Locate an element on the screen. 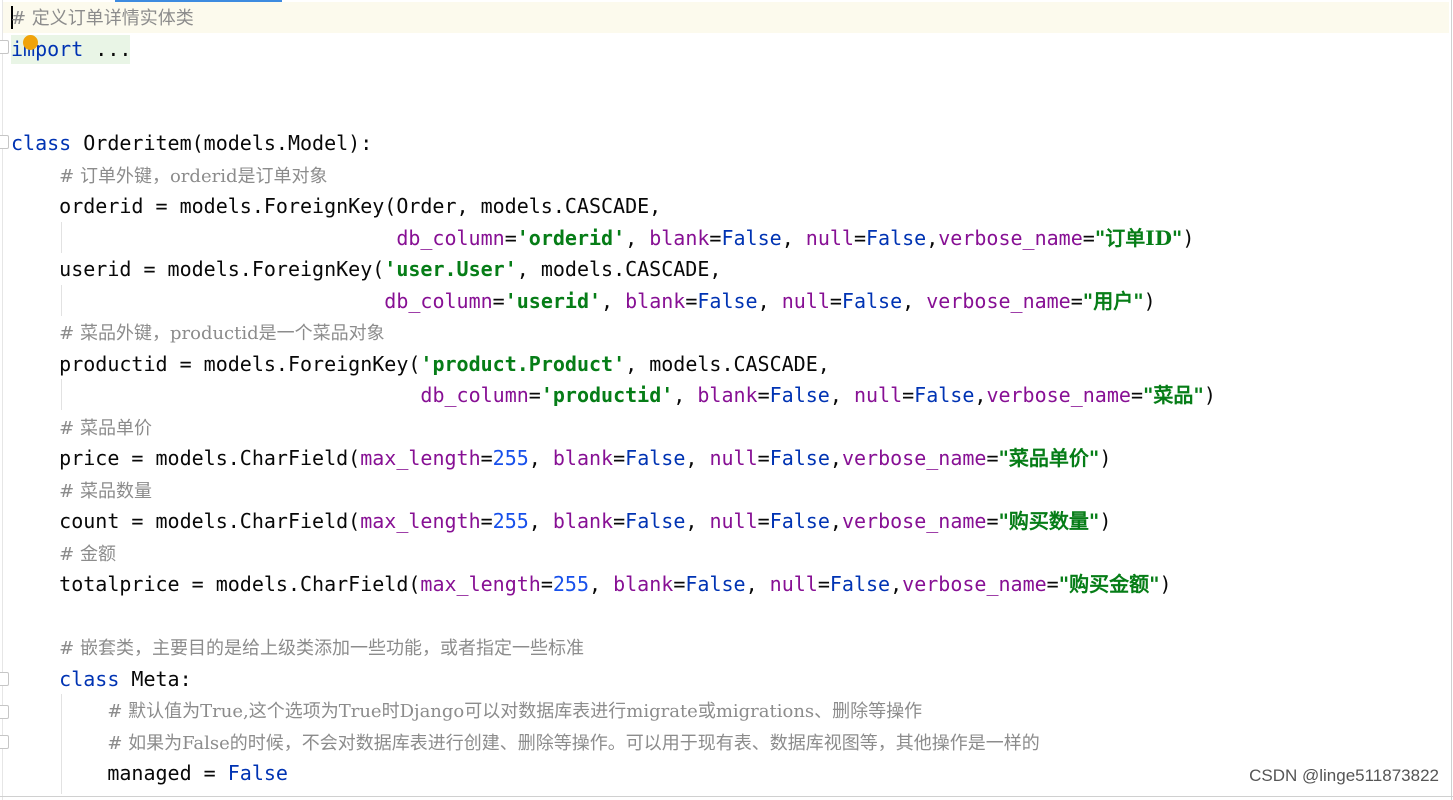 The height and width of the screenshot is (800, 1453). code-line: class Meta: is located at coordinates (101, 679).